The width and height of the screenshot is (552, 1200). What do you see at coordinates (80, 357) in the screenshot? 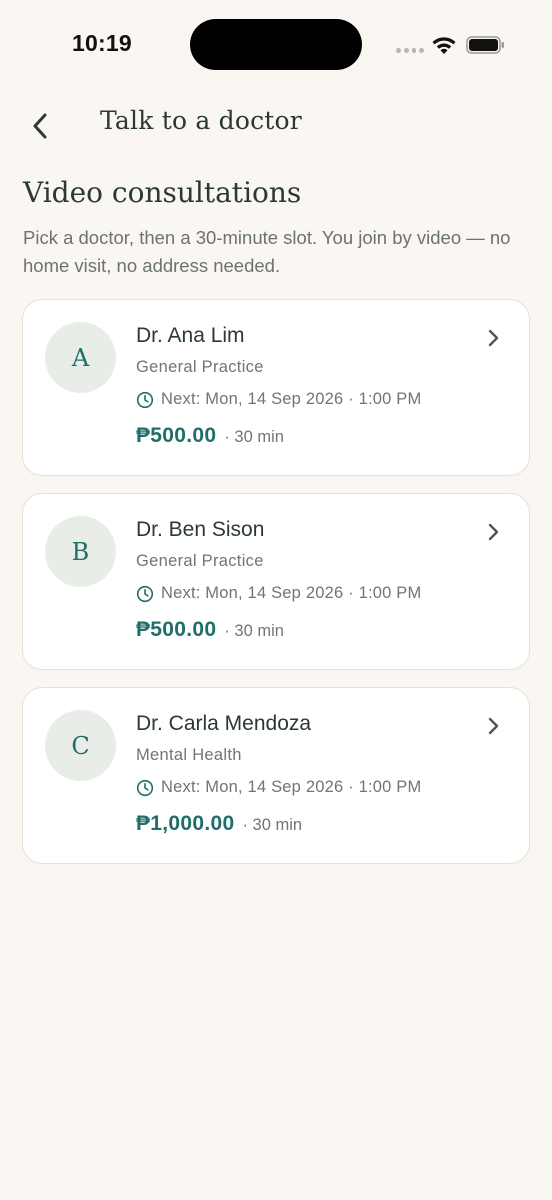
I see `avatar: A` at bounding box center [80, 357].